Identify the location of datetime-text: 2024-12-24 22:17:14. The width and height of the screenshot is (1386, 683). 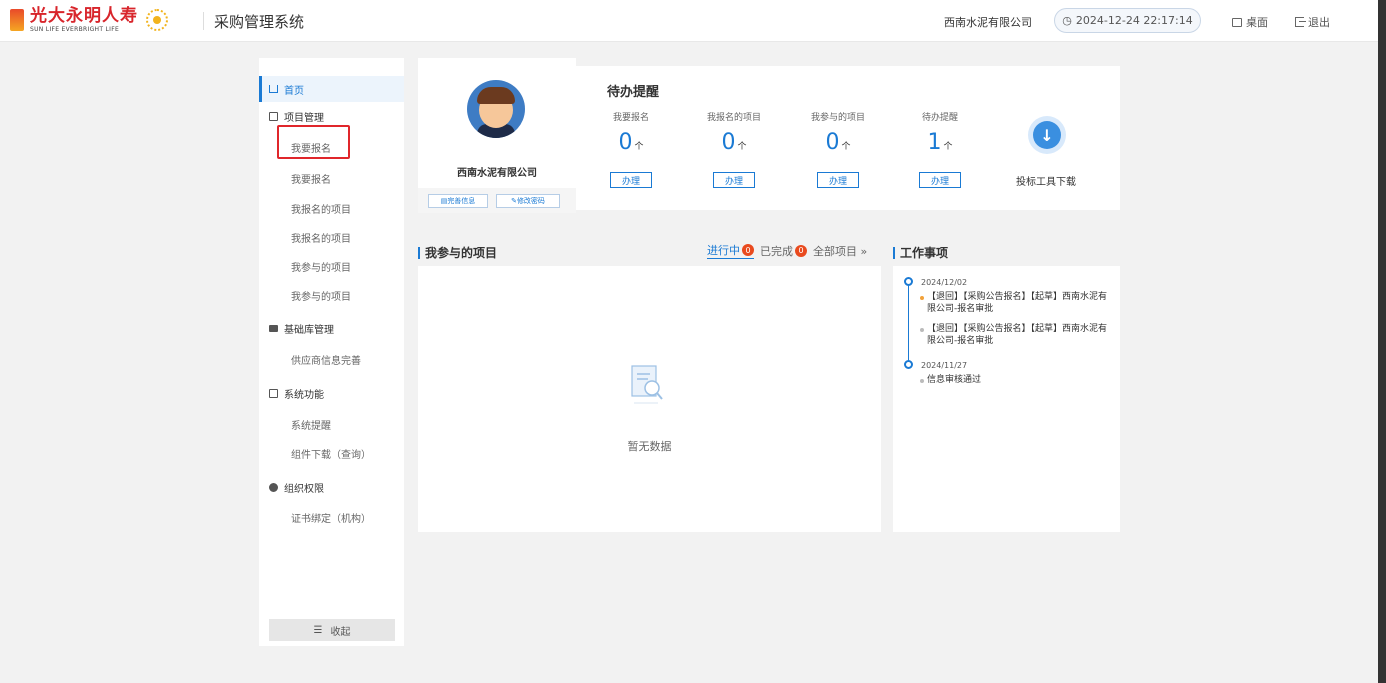
(1134, 20).